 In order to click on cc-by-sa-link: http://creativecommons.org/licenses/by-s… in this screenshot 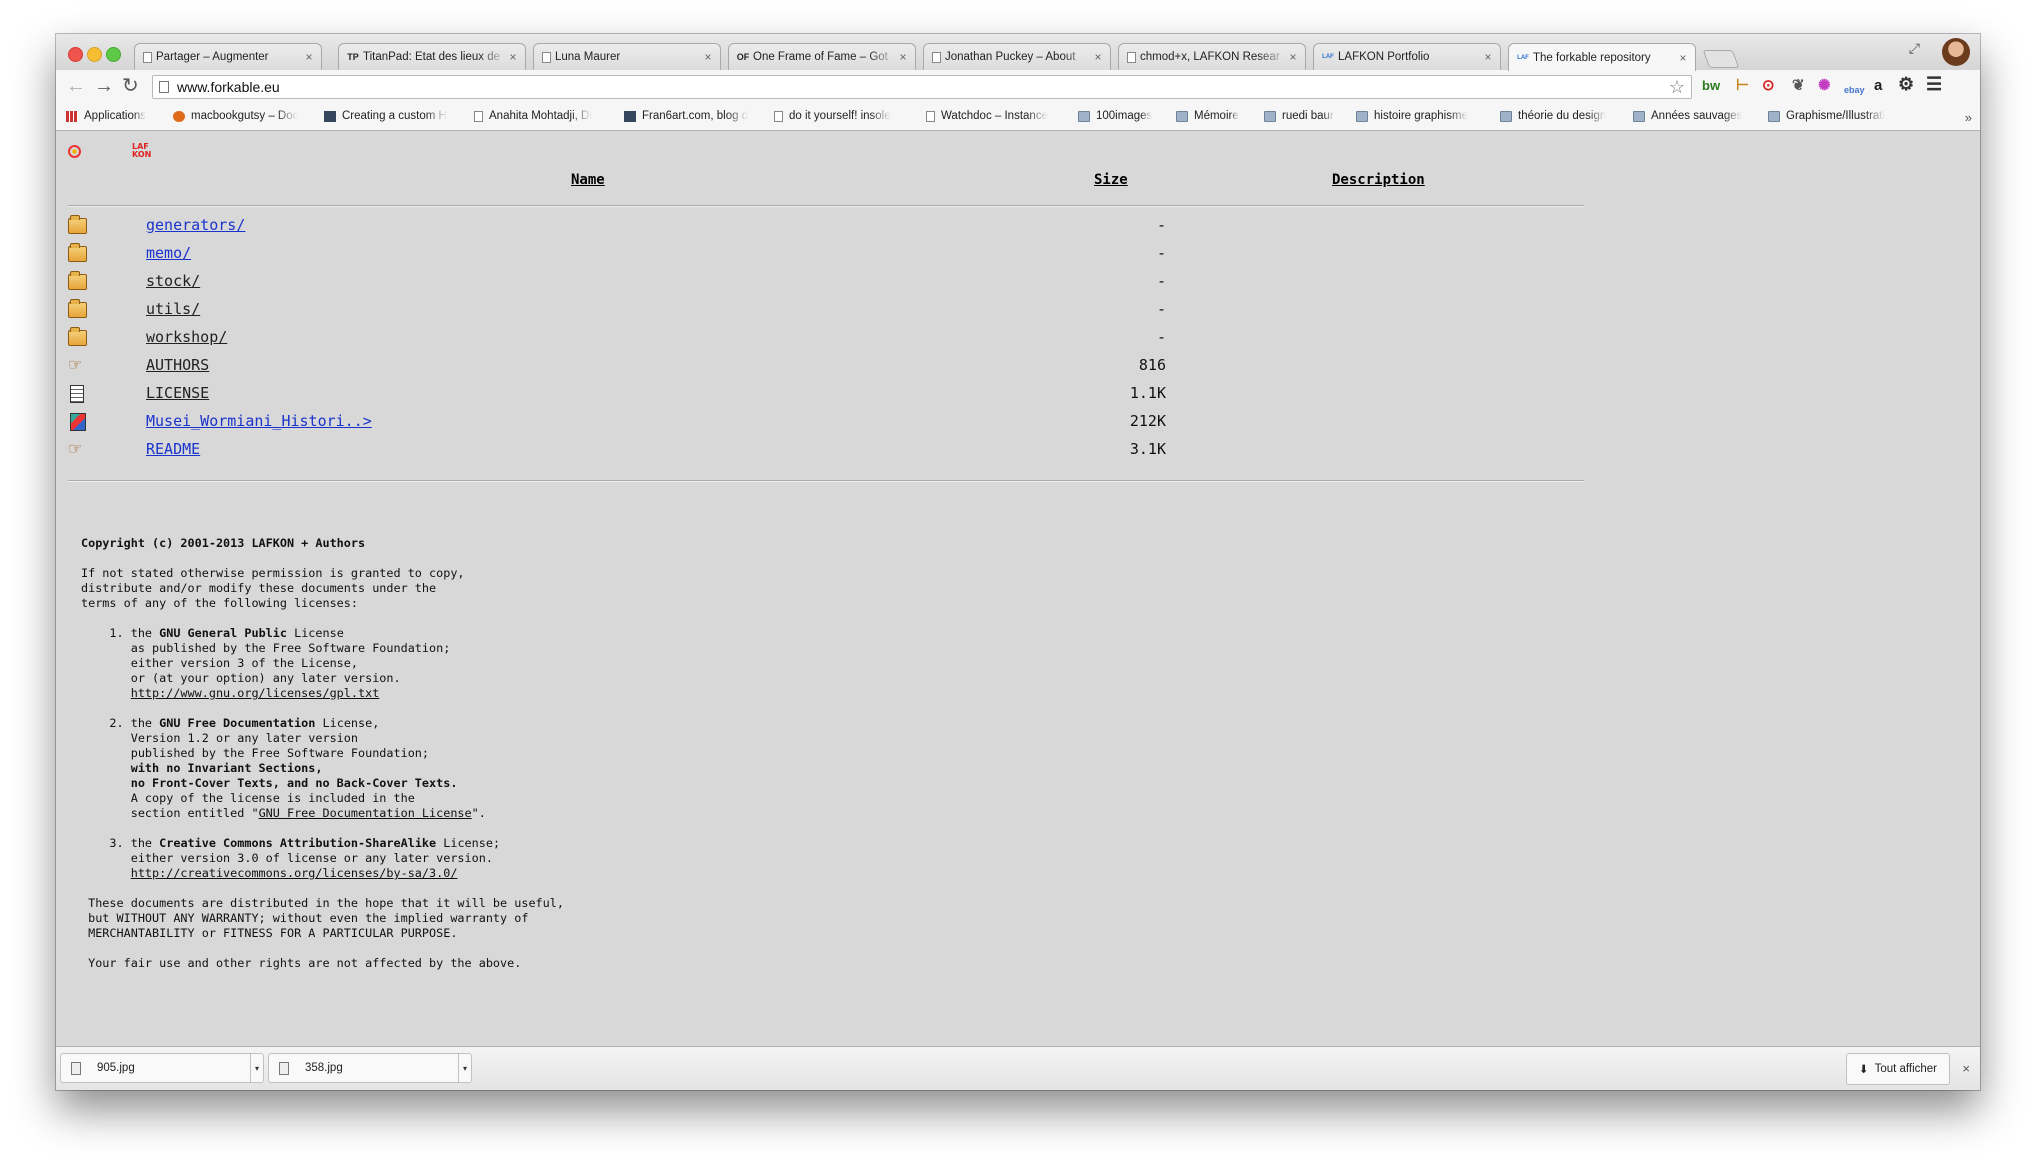, I will do `click(294, 873)`.